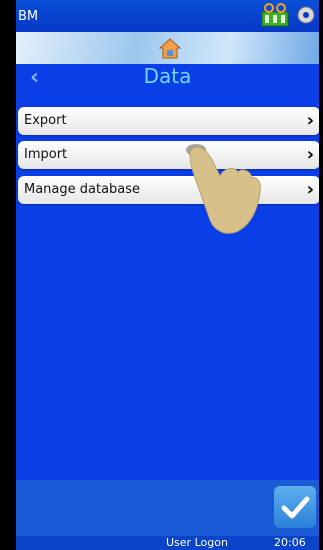 This screenshot has width=323, height=550. Describe the element at coordinates (197, 542) in the screenshot. I see `user-logon-label: User Logon` at that location.